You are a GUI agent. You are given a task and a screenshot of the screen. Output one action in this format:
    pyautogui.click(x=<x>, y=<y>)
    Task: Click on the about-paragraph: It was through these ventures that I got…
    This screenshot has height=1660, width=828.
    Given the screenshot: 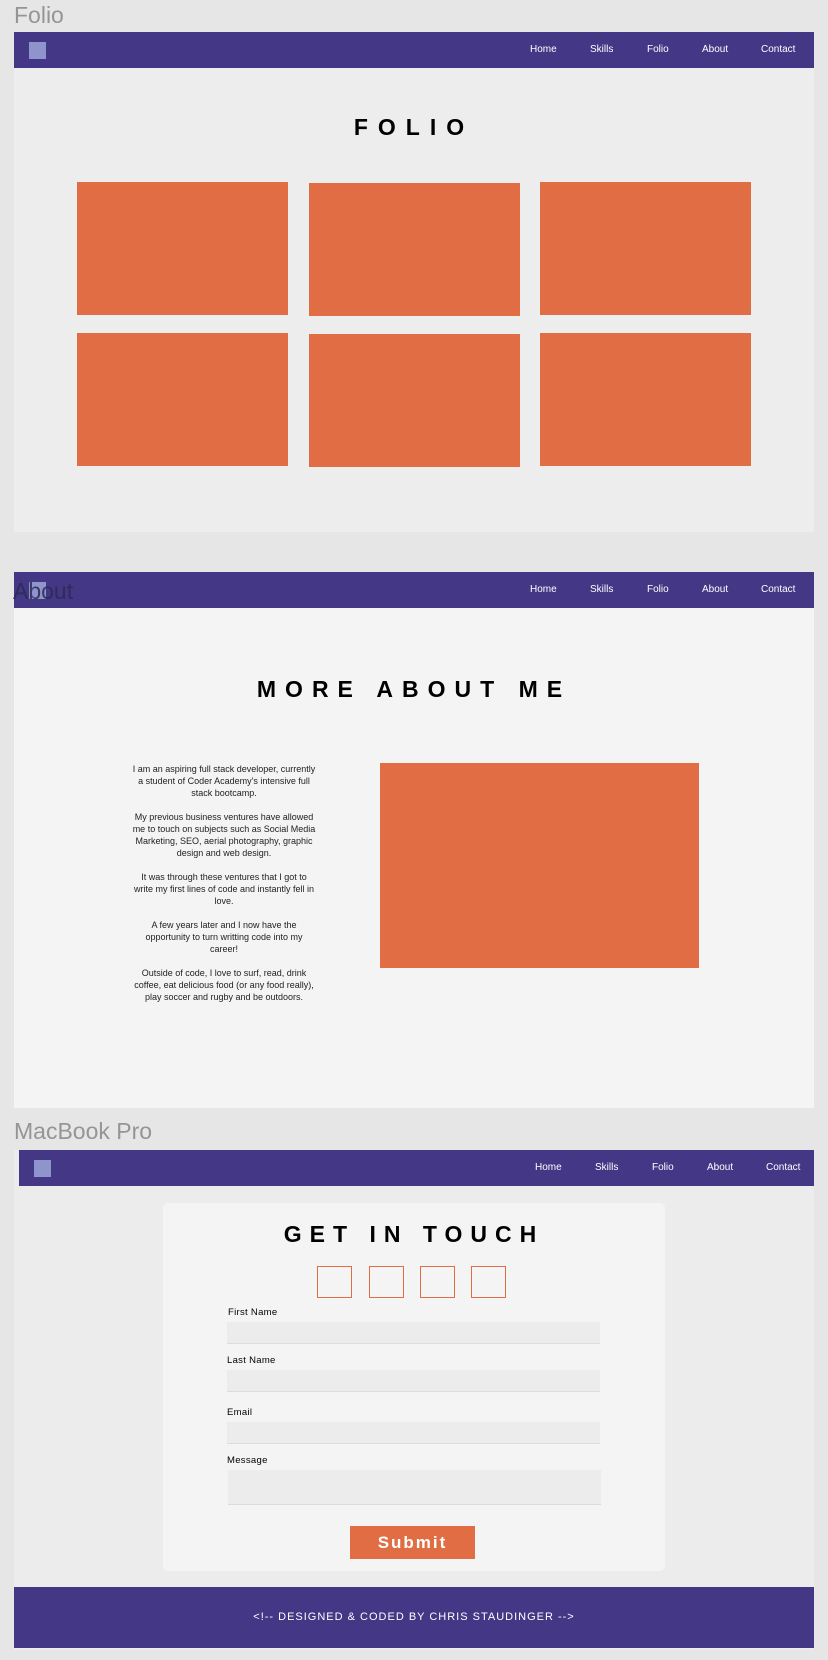 What is the action you would take?
    pyautogui.click(x=224, y=889)
    